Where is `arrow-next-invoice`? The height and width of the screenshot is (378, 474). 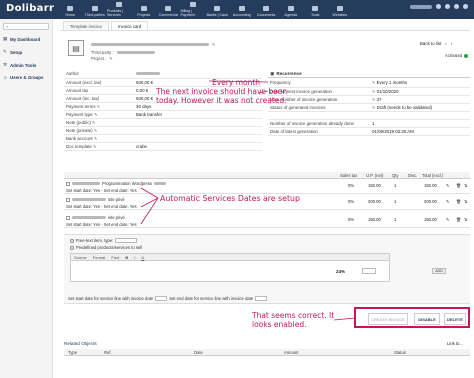 arrow-next-invoice is located at coordinates (263, 92).